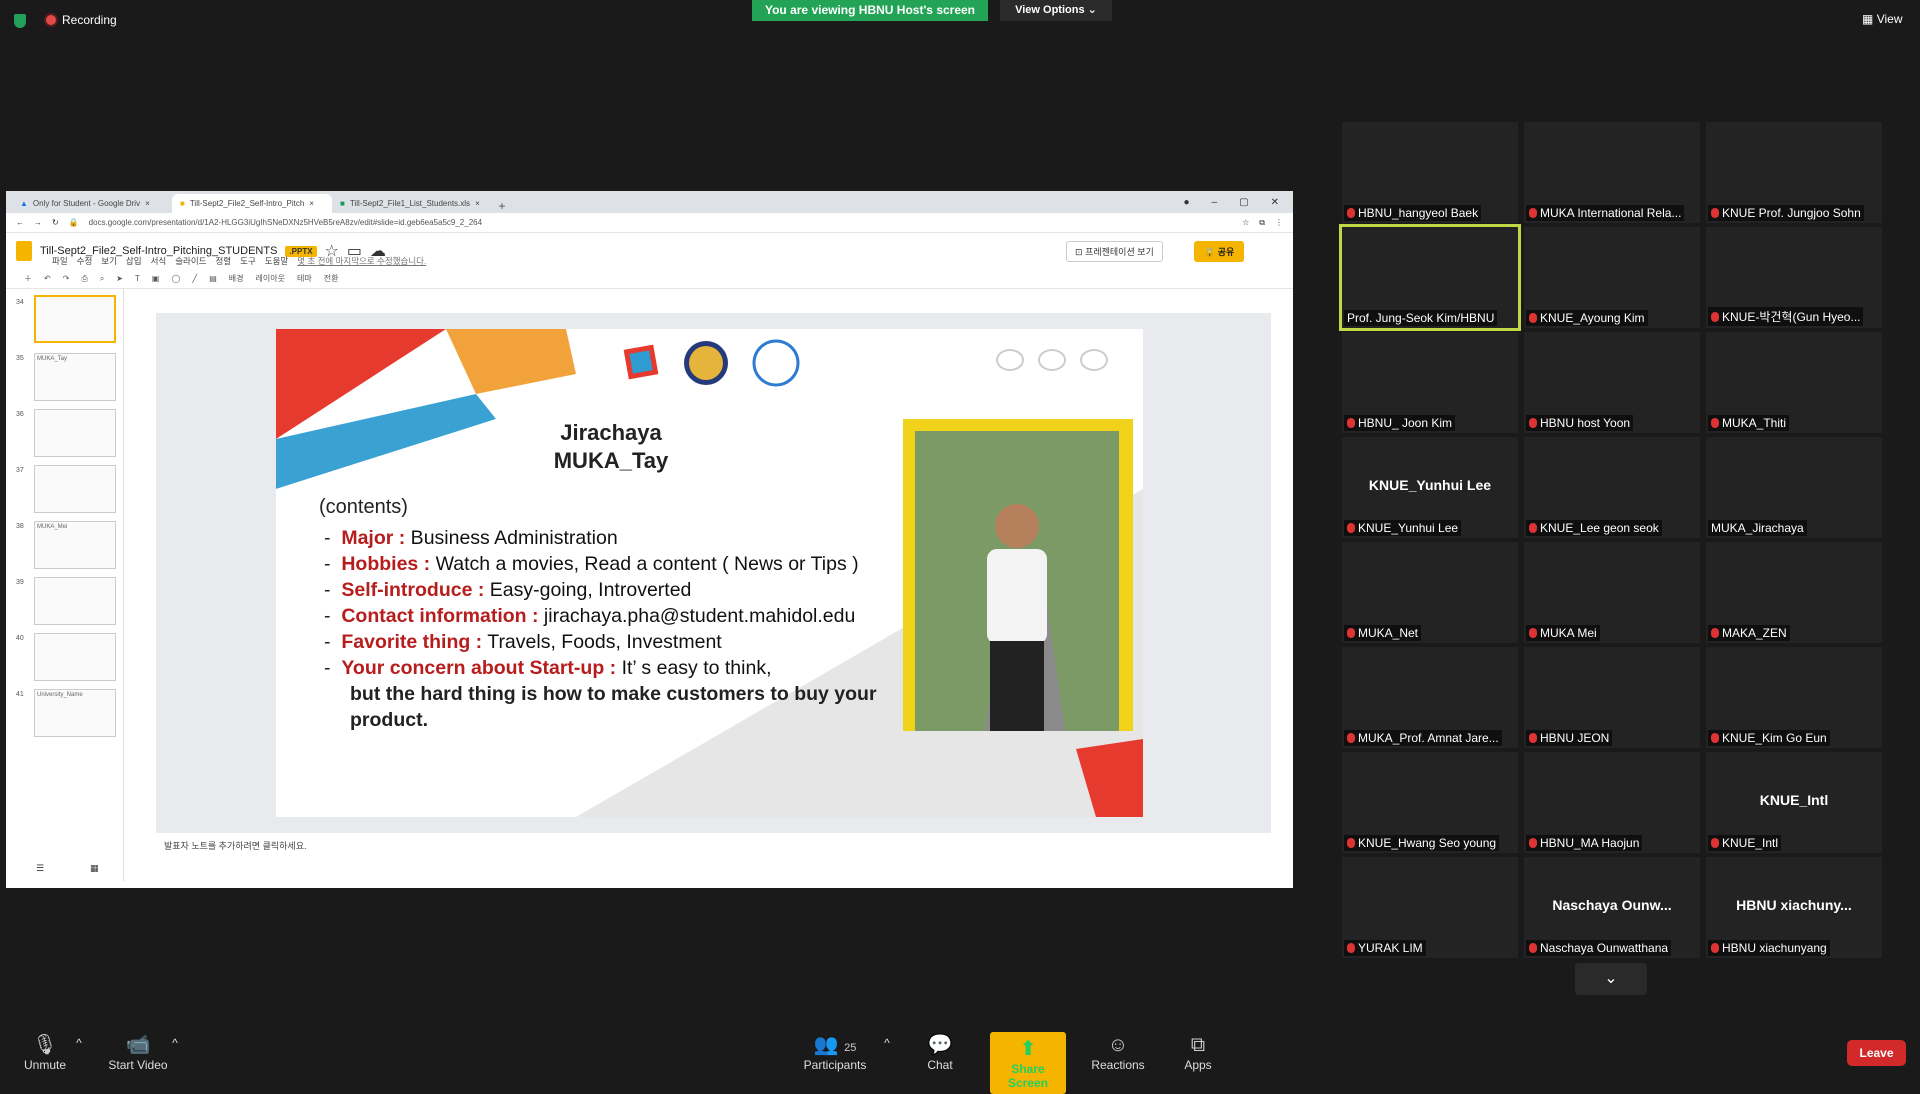 The image size is (1920, 1094). Describe the element at coordinates (175, 278) in the screenshot. I see `shape-icon: ◯` at that location.